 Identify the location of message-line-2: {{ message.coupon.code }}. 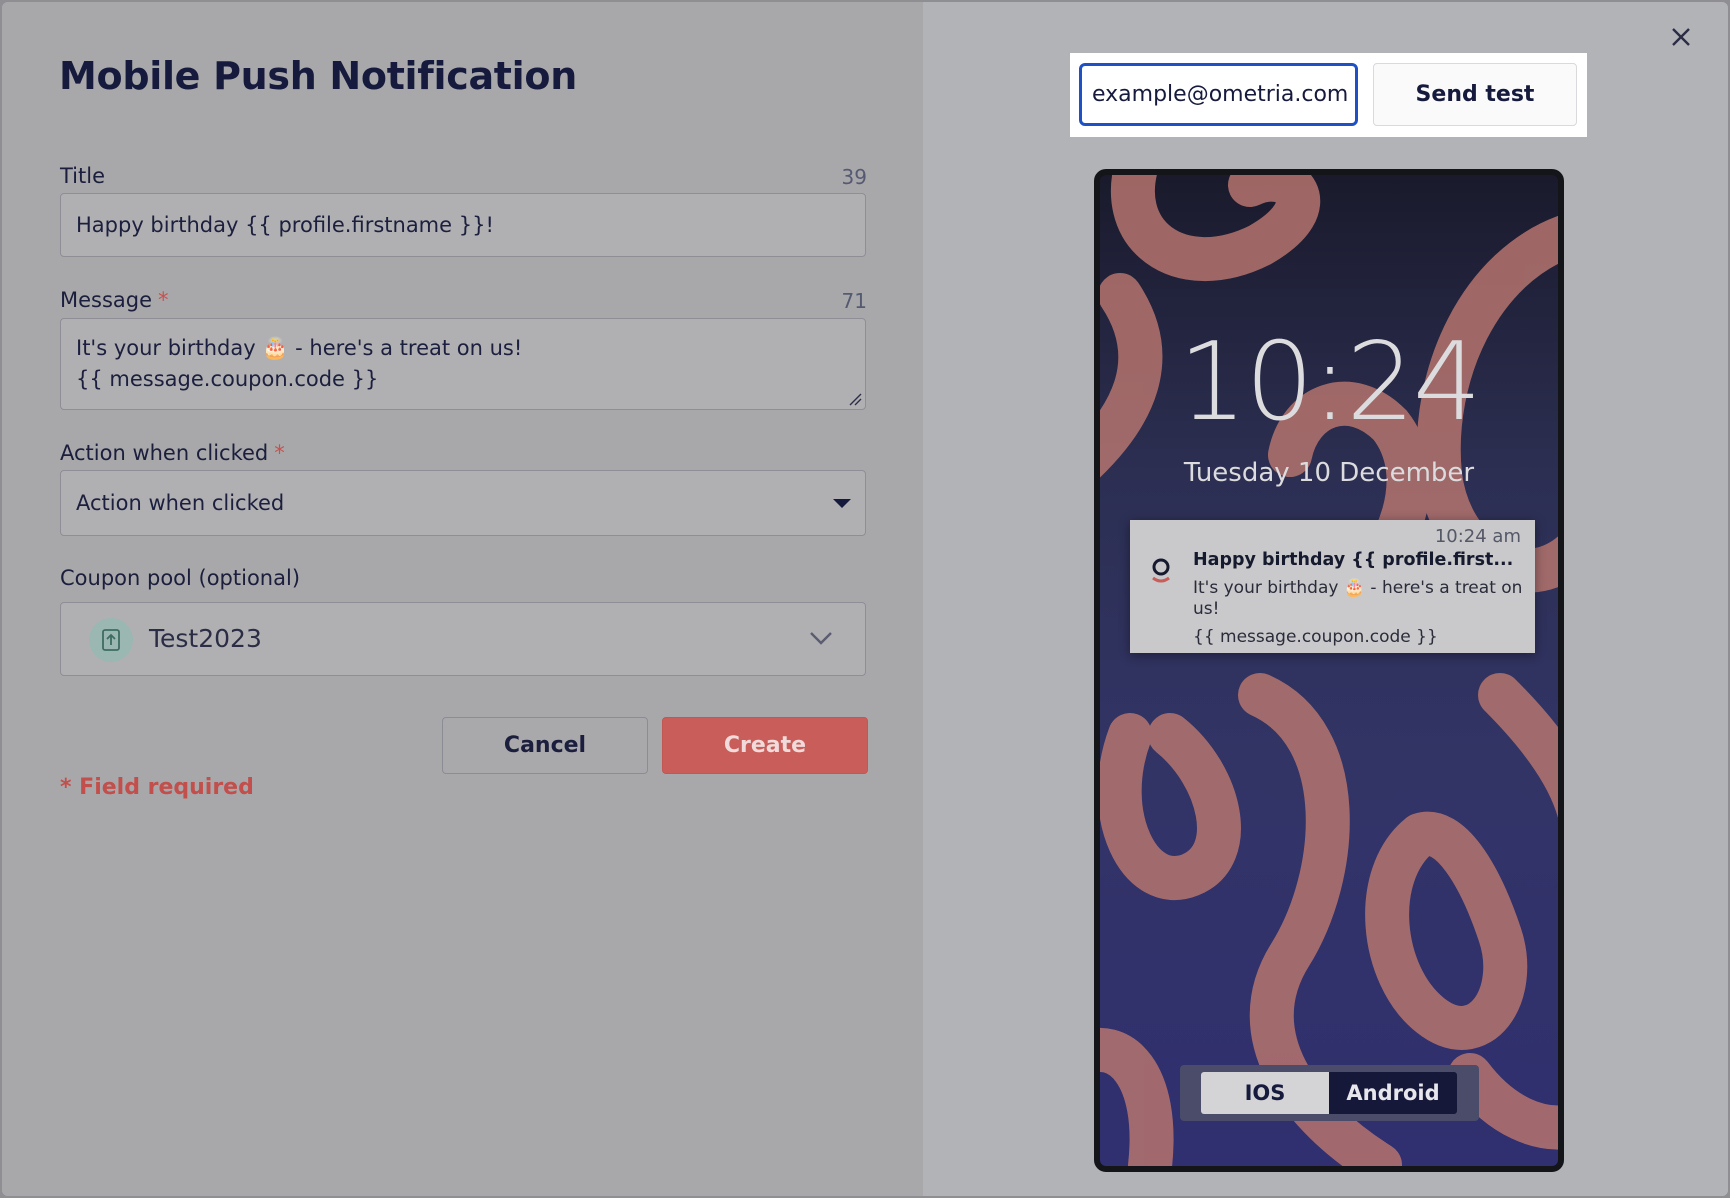
(227, 379).